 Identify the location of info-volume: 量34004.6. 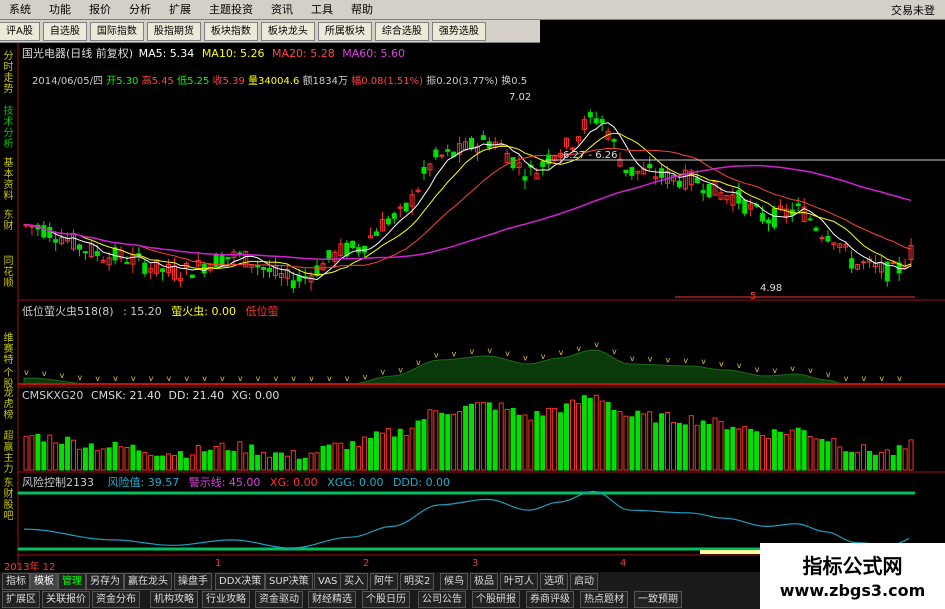
(274, 81).